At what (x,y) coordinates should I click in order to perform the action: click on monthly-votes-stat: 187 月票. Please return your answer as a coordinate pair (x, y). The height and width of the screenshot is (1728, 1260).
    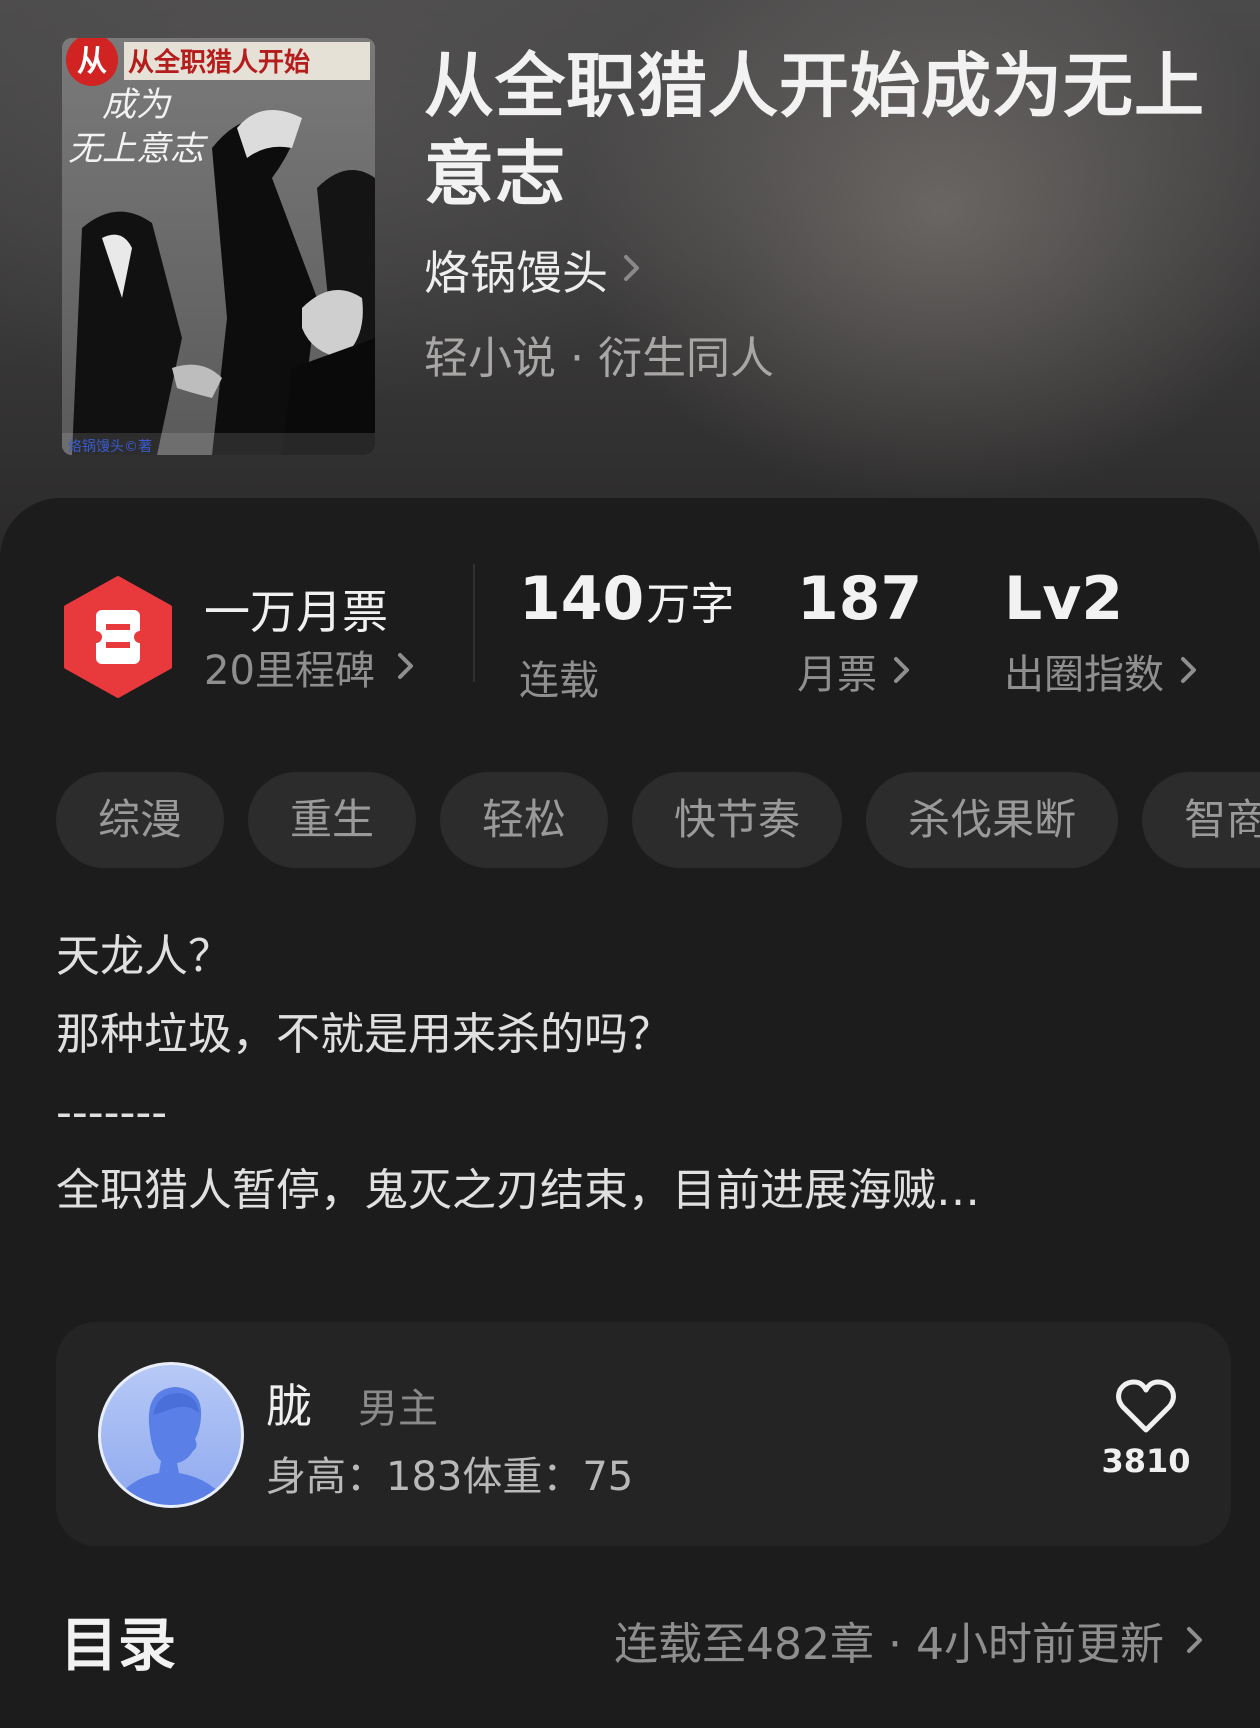
    Looking at the image, I should click on (859, 632).